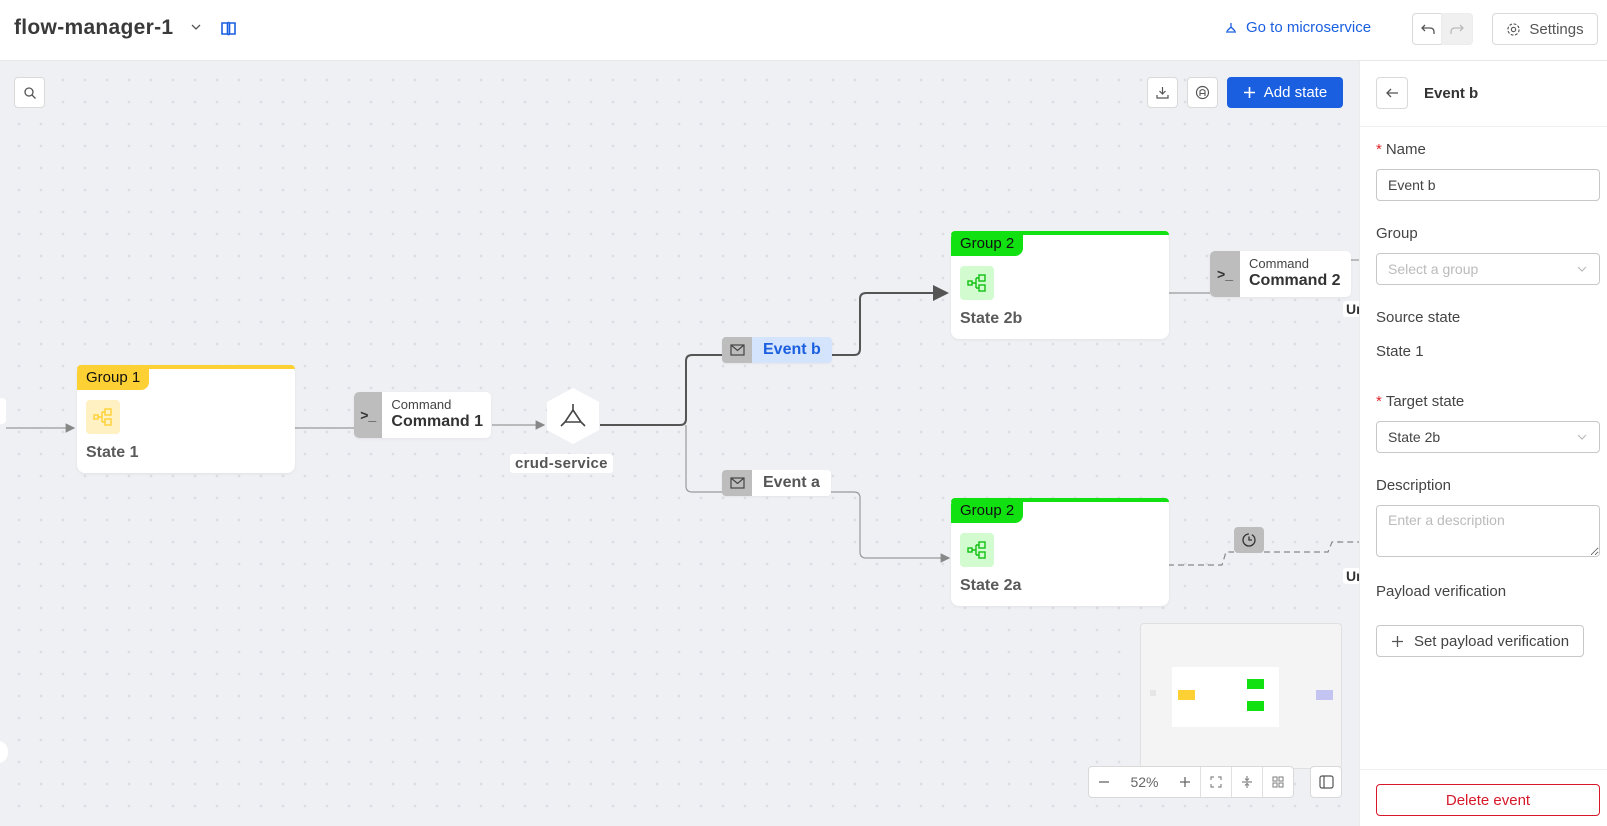 Image resolution: width=1607 pixels, height=826 pixels. What do you see at coordinates (1295, 92) in the screenshot?
I see `add-state-label: Add state` at bounding box center [1295, 92].